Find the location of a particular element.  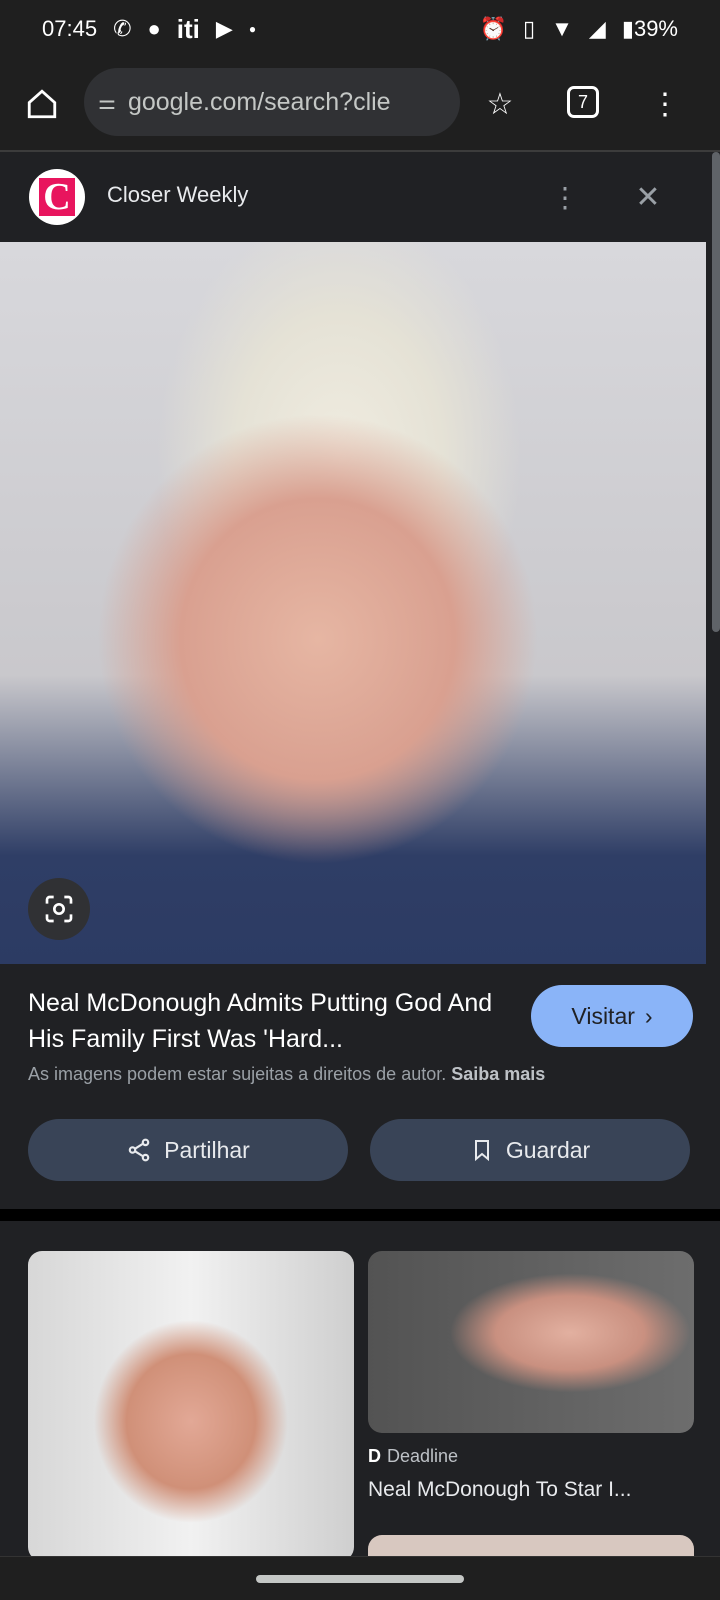

source-name: Closer Weekly is located at coordinates (178, 194).